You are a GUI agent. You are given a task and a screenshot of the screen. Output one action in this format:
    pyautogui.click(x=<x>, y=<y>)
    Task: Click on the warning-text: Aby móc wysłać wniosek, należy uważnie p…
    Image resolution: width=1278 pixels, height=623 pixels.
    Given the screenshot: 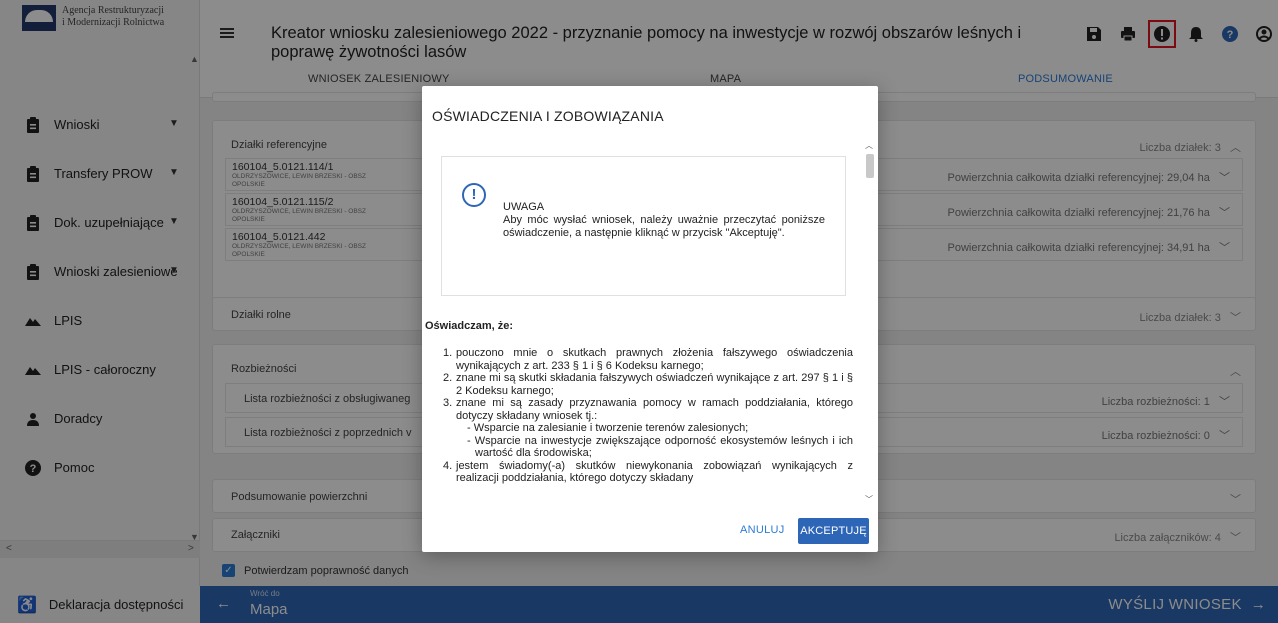 What is the action you would take?
    pyautogui.click(x=664, y=226)
    